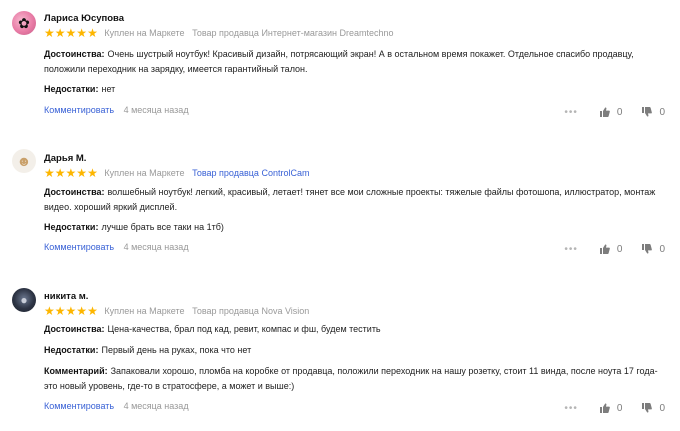  I want to click on review-author: Дарья М., so click(65, 158).